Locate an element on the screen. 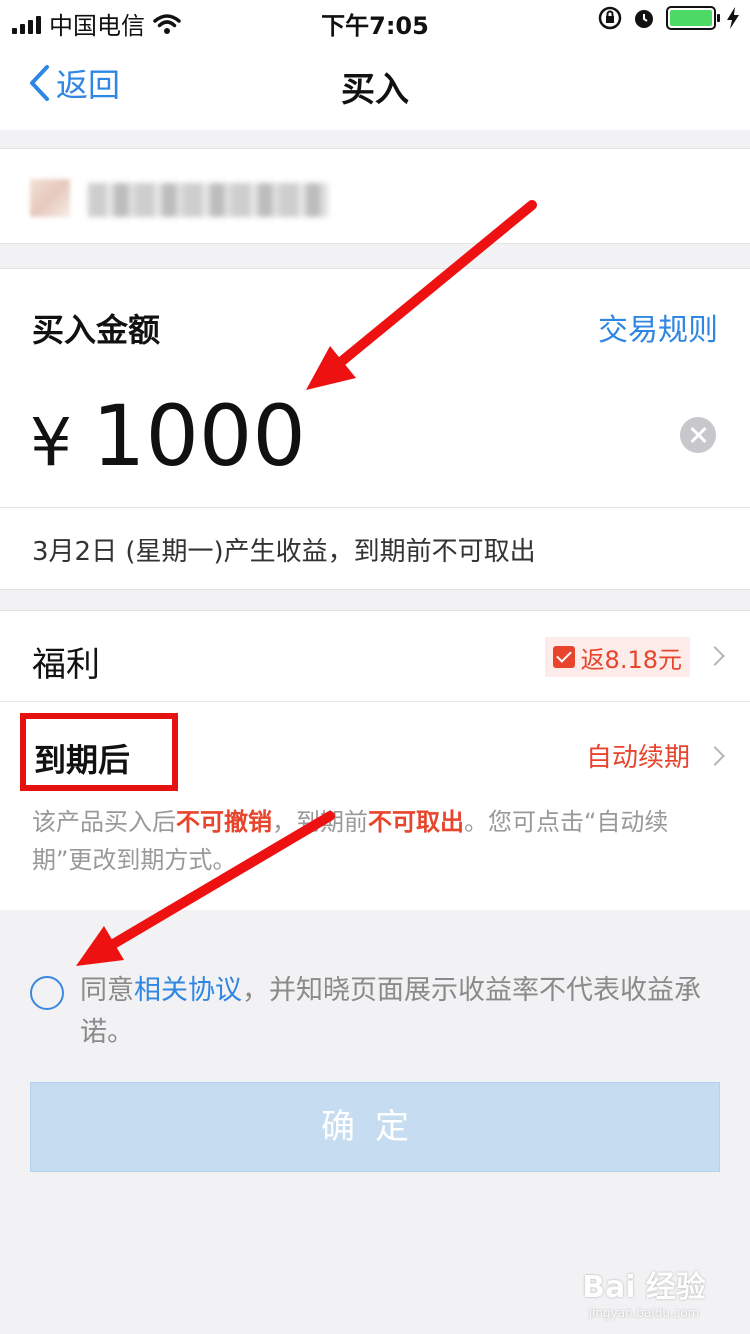  maturity-description: 该产品买入后不可撤销，到期前不可取出。您可点击“自动续期”更改到期方式。 is located at coordinates (350, 841).